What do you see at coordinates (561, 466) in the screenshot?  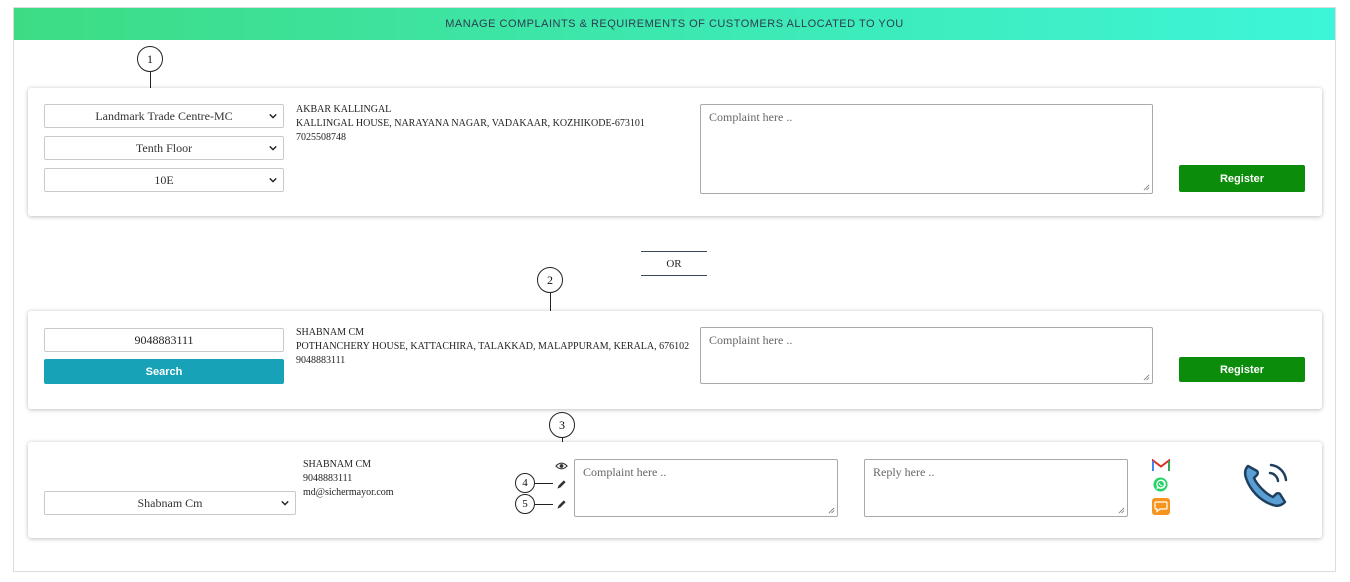 I see `eye-icon` at bounding box center [561, 466].